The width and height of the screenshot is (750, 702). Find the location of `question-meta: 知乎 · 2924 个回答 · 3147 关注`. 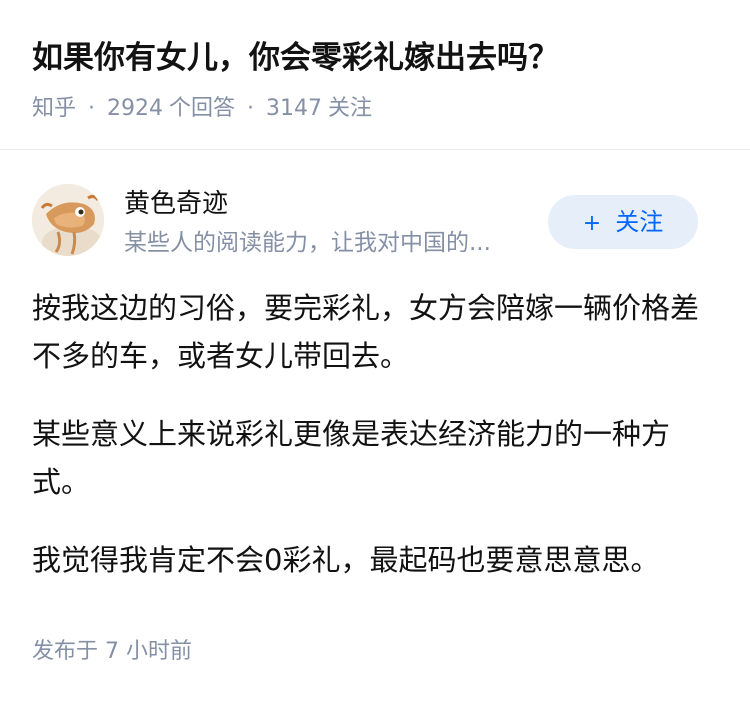

question-meta: 知乎 · 2924 个回答 · 3147 关注 is located at coordinates (202, 109).